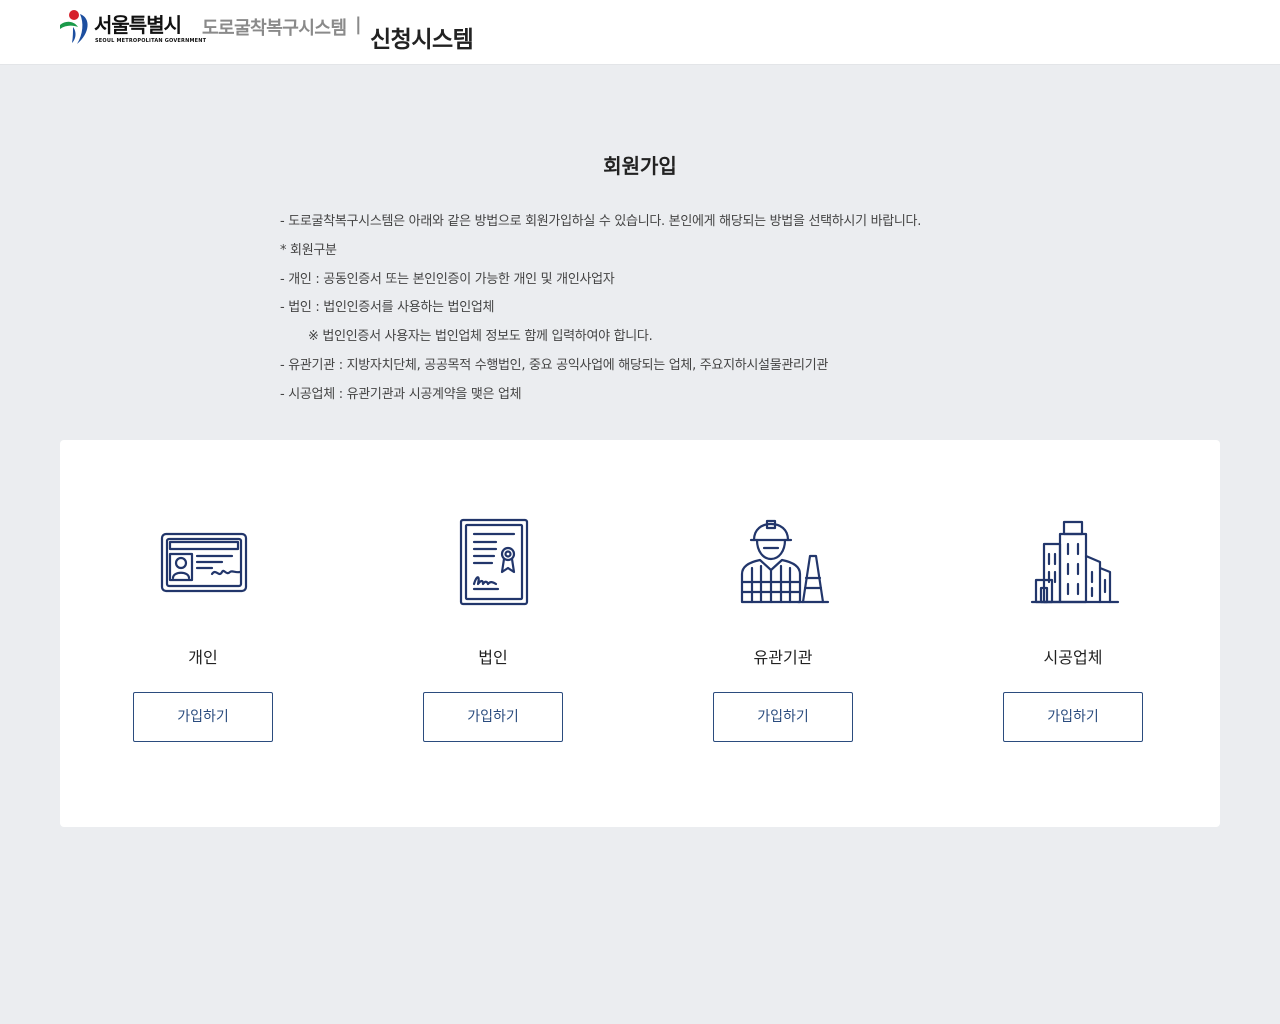 Image resolution: width=1280 pixels, height=1024 pixels. Describe the element at coordinates (493, 717) in the screenshot. I see `join-corporation-button: 가입하기` at that location.